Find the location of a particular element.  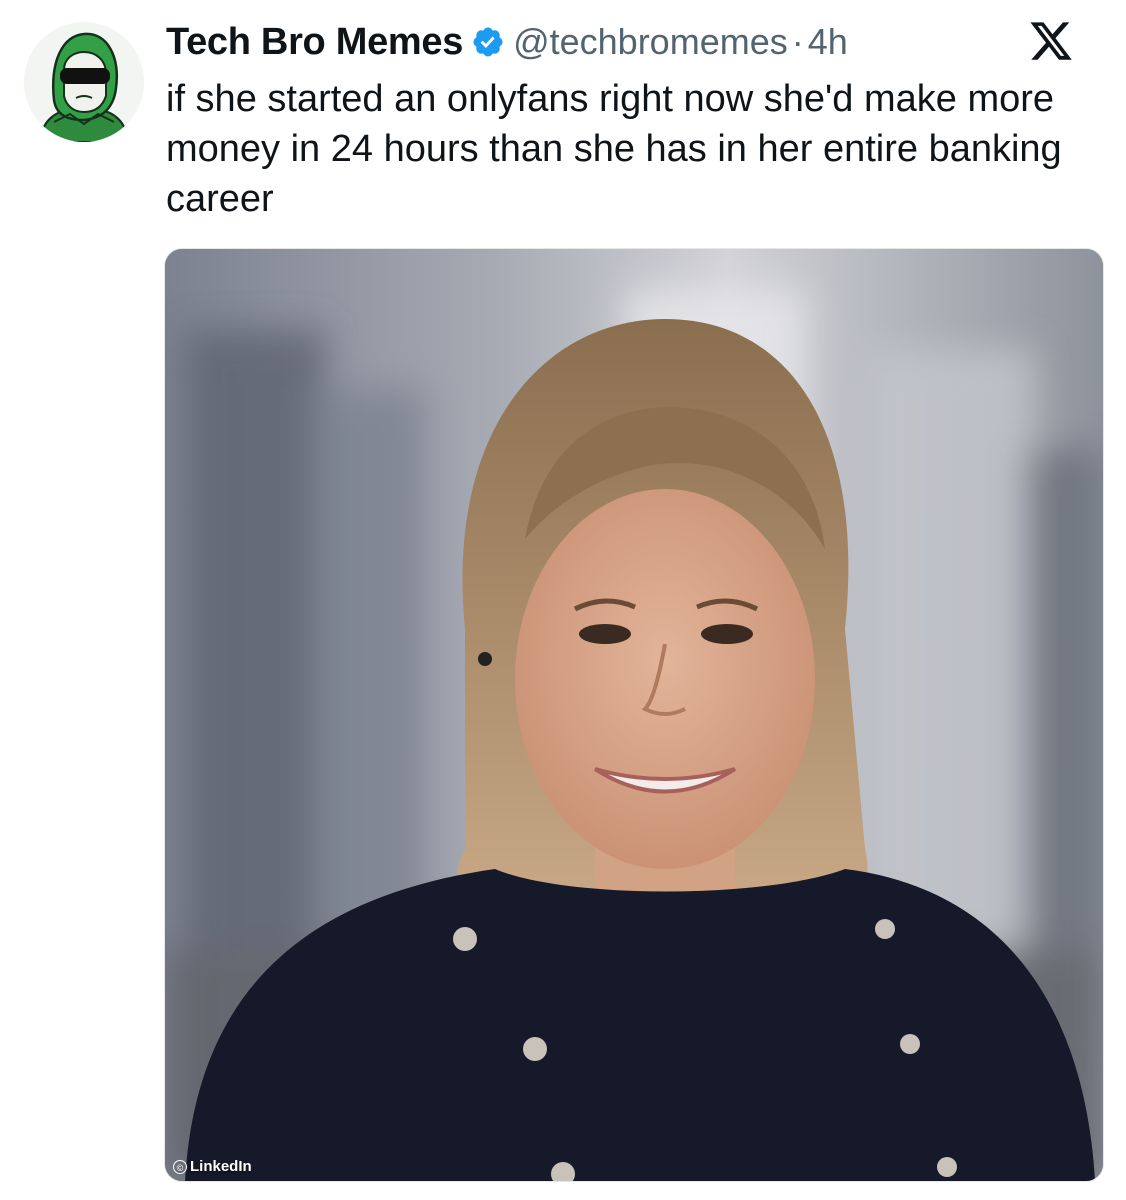

avatar is located at coordinates (84, 82).